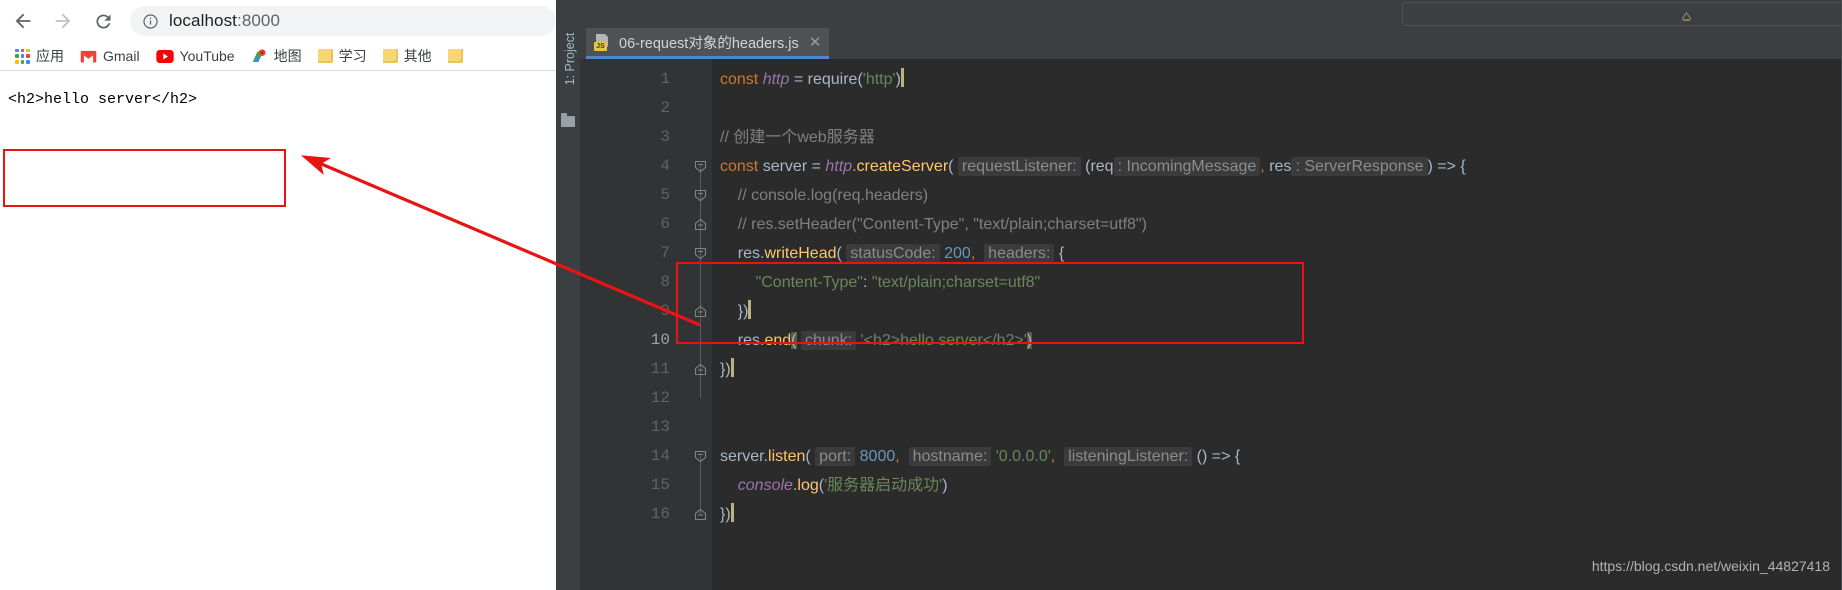  I want to click on arrow-left-icon, so click(23, 21).